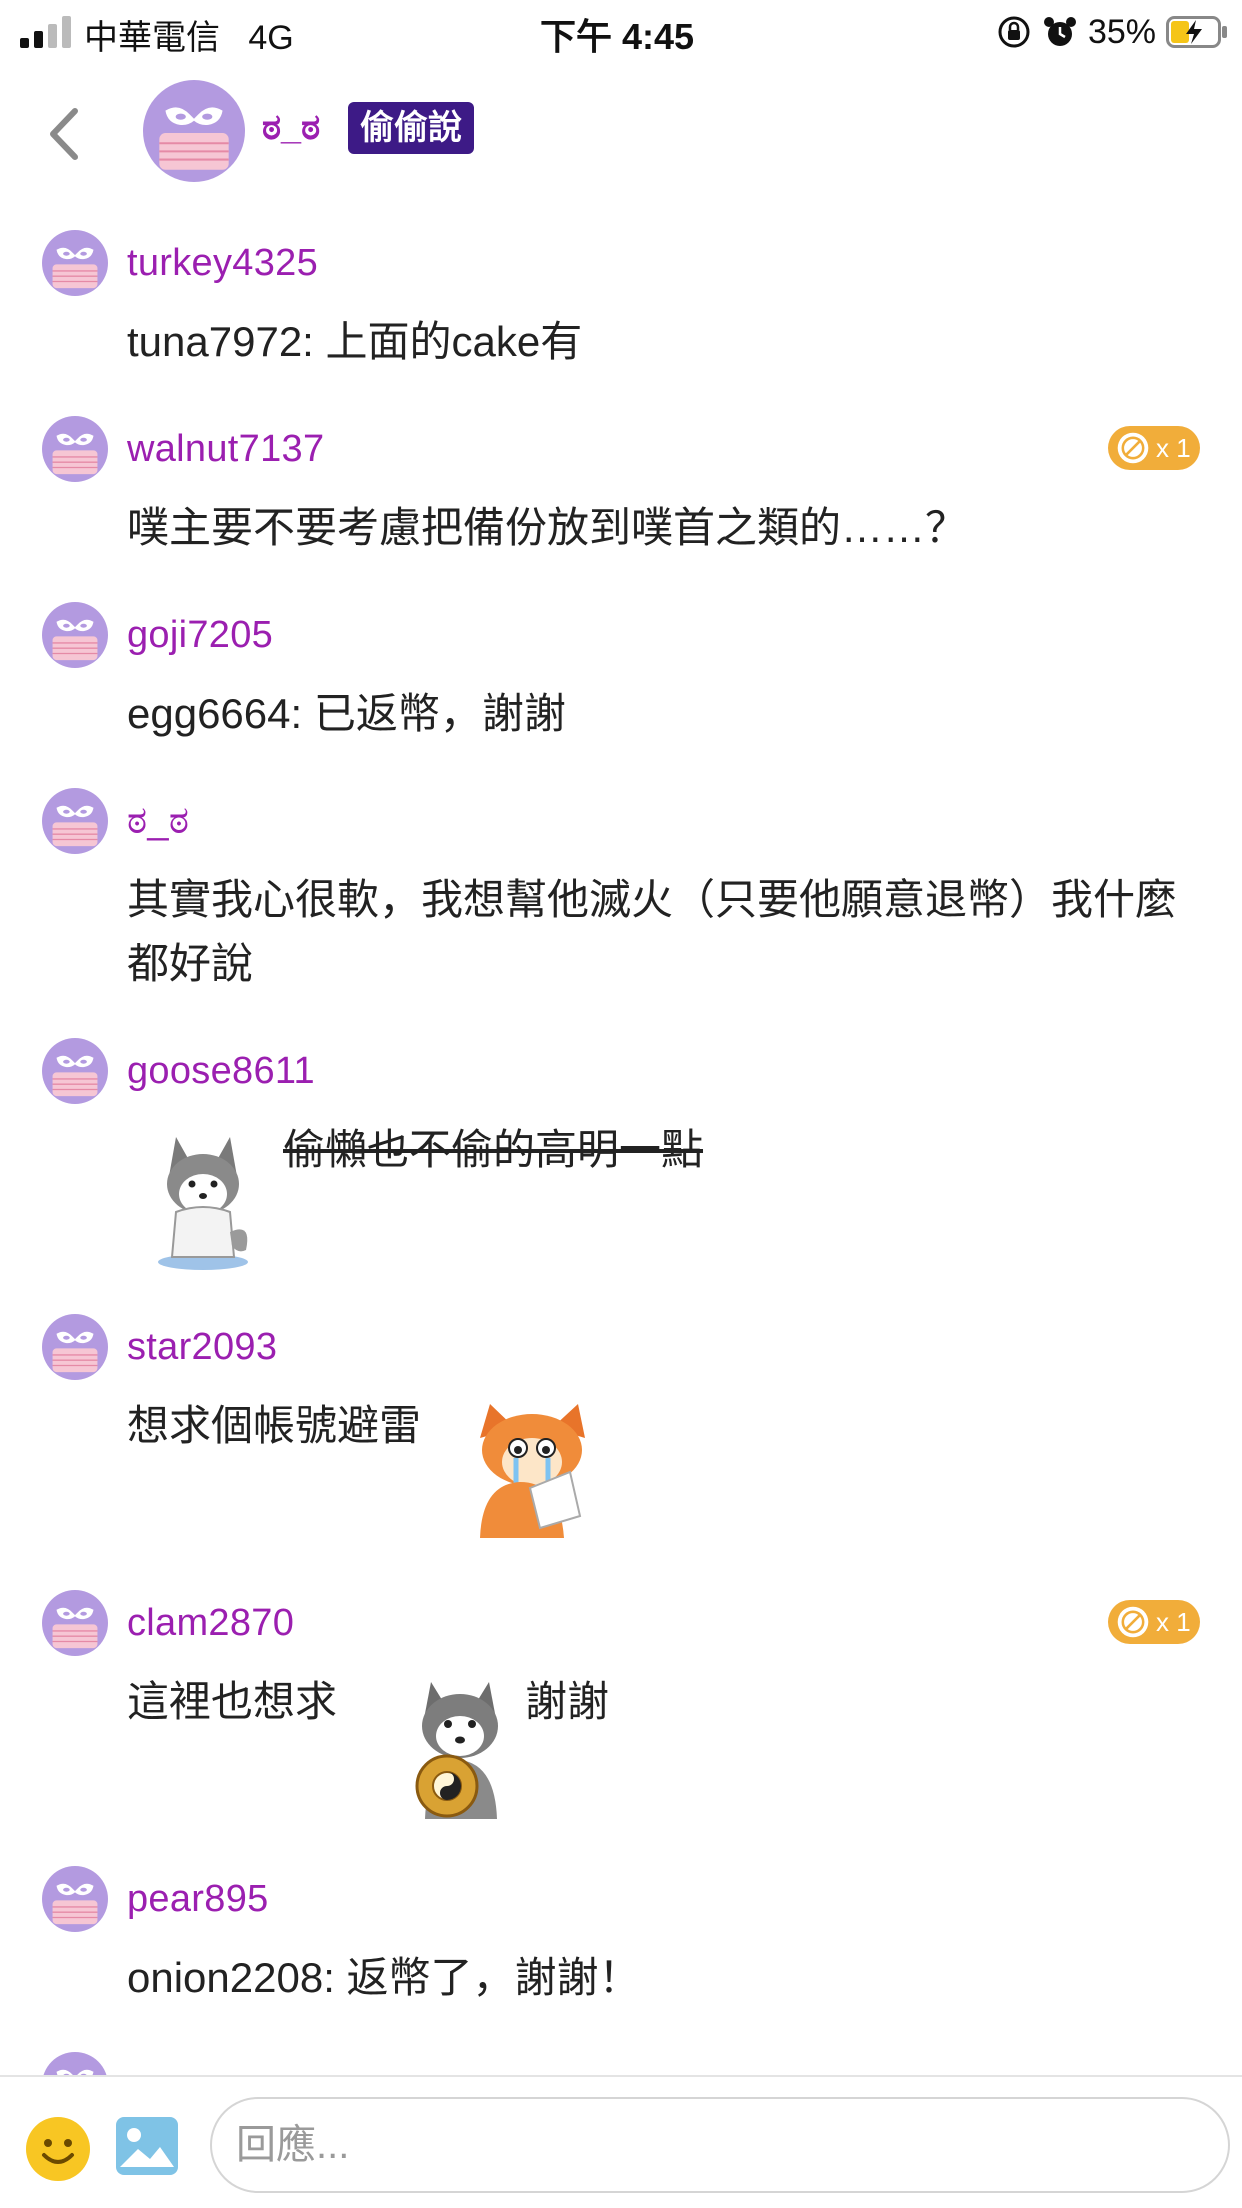 Image resolution: width=1242 pixels, height=2208 pixels. I want to click on response-text: onion2208: 返幣了，謝謝！, so click(384, 1977).